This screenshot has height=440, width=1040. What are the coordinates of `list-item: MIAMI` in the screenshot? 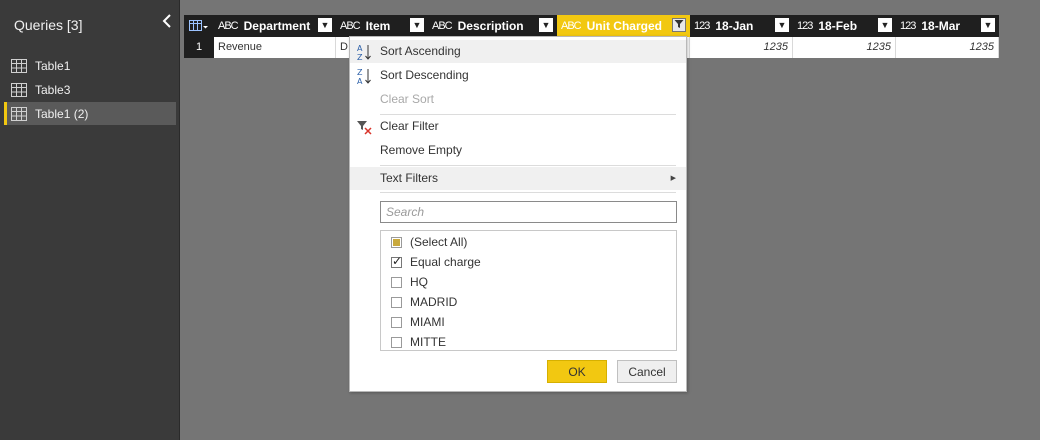 It's located at (528, 322).